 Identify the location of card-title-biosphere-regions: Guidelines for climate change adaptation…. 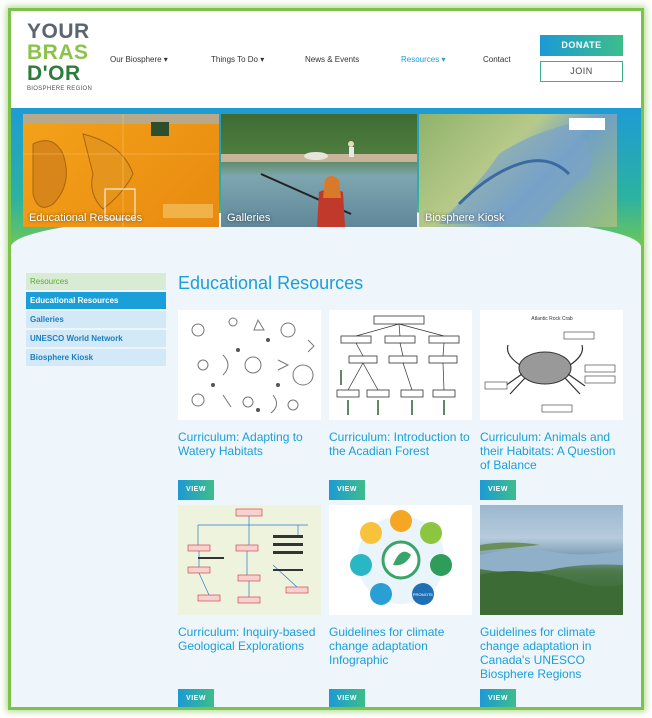
(551, 653).